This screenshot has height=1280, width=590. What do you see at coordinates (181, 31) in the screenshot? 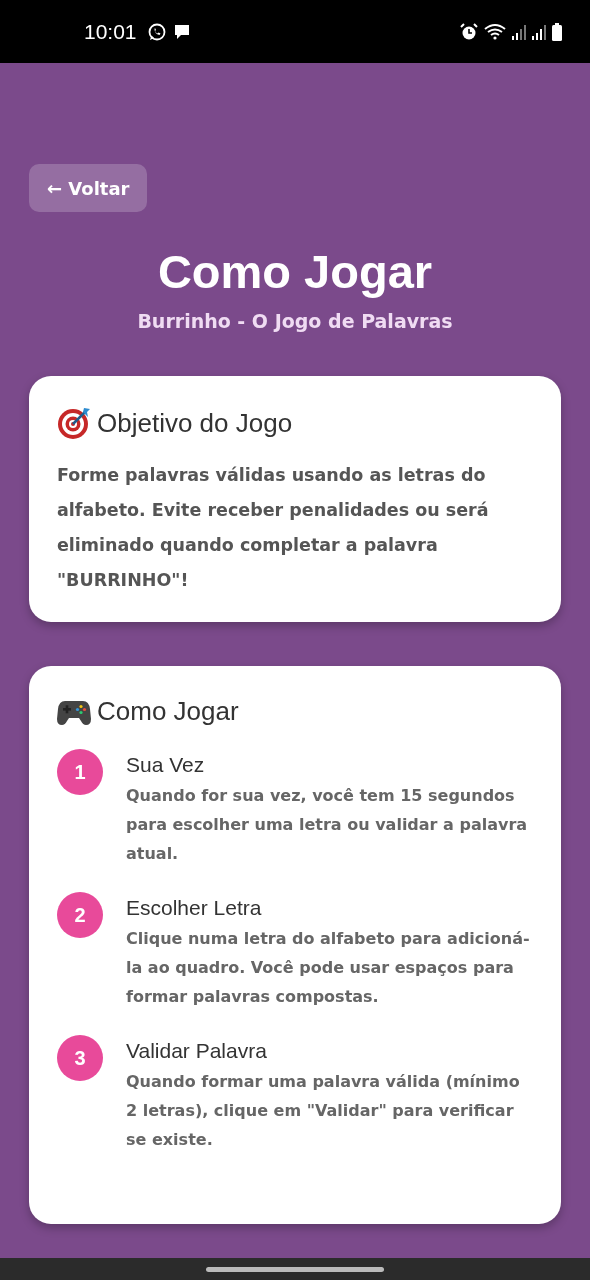
I see `message-icon` at bounding box center [181, 31].